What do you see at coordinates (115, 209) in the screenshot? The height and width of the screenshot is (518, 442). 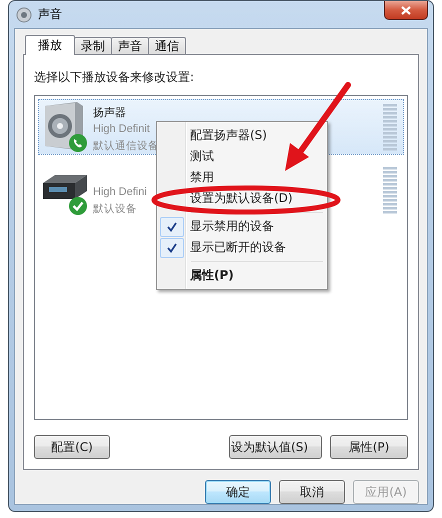 I see `device-status: 默认设备` at bounding box center [115, 209].